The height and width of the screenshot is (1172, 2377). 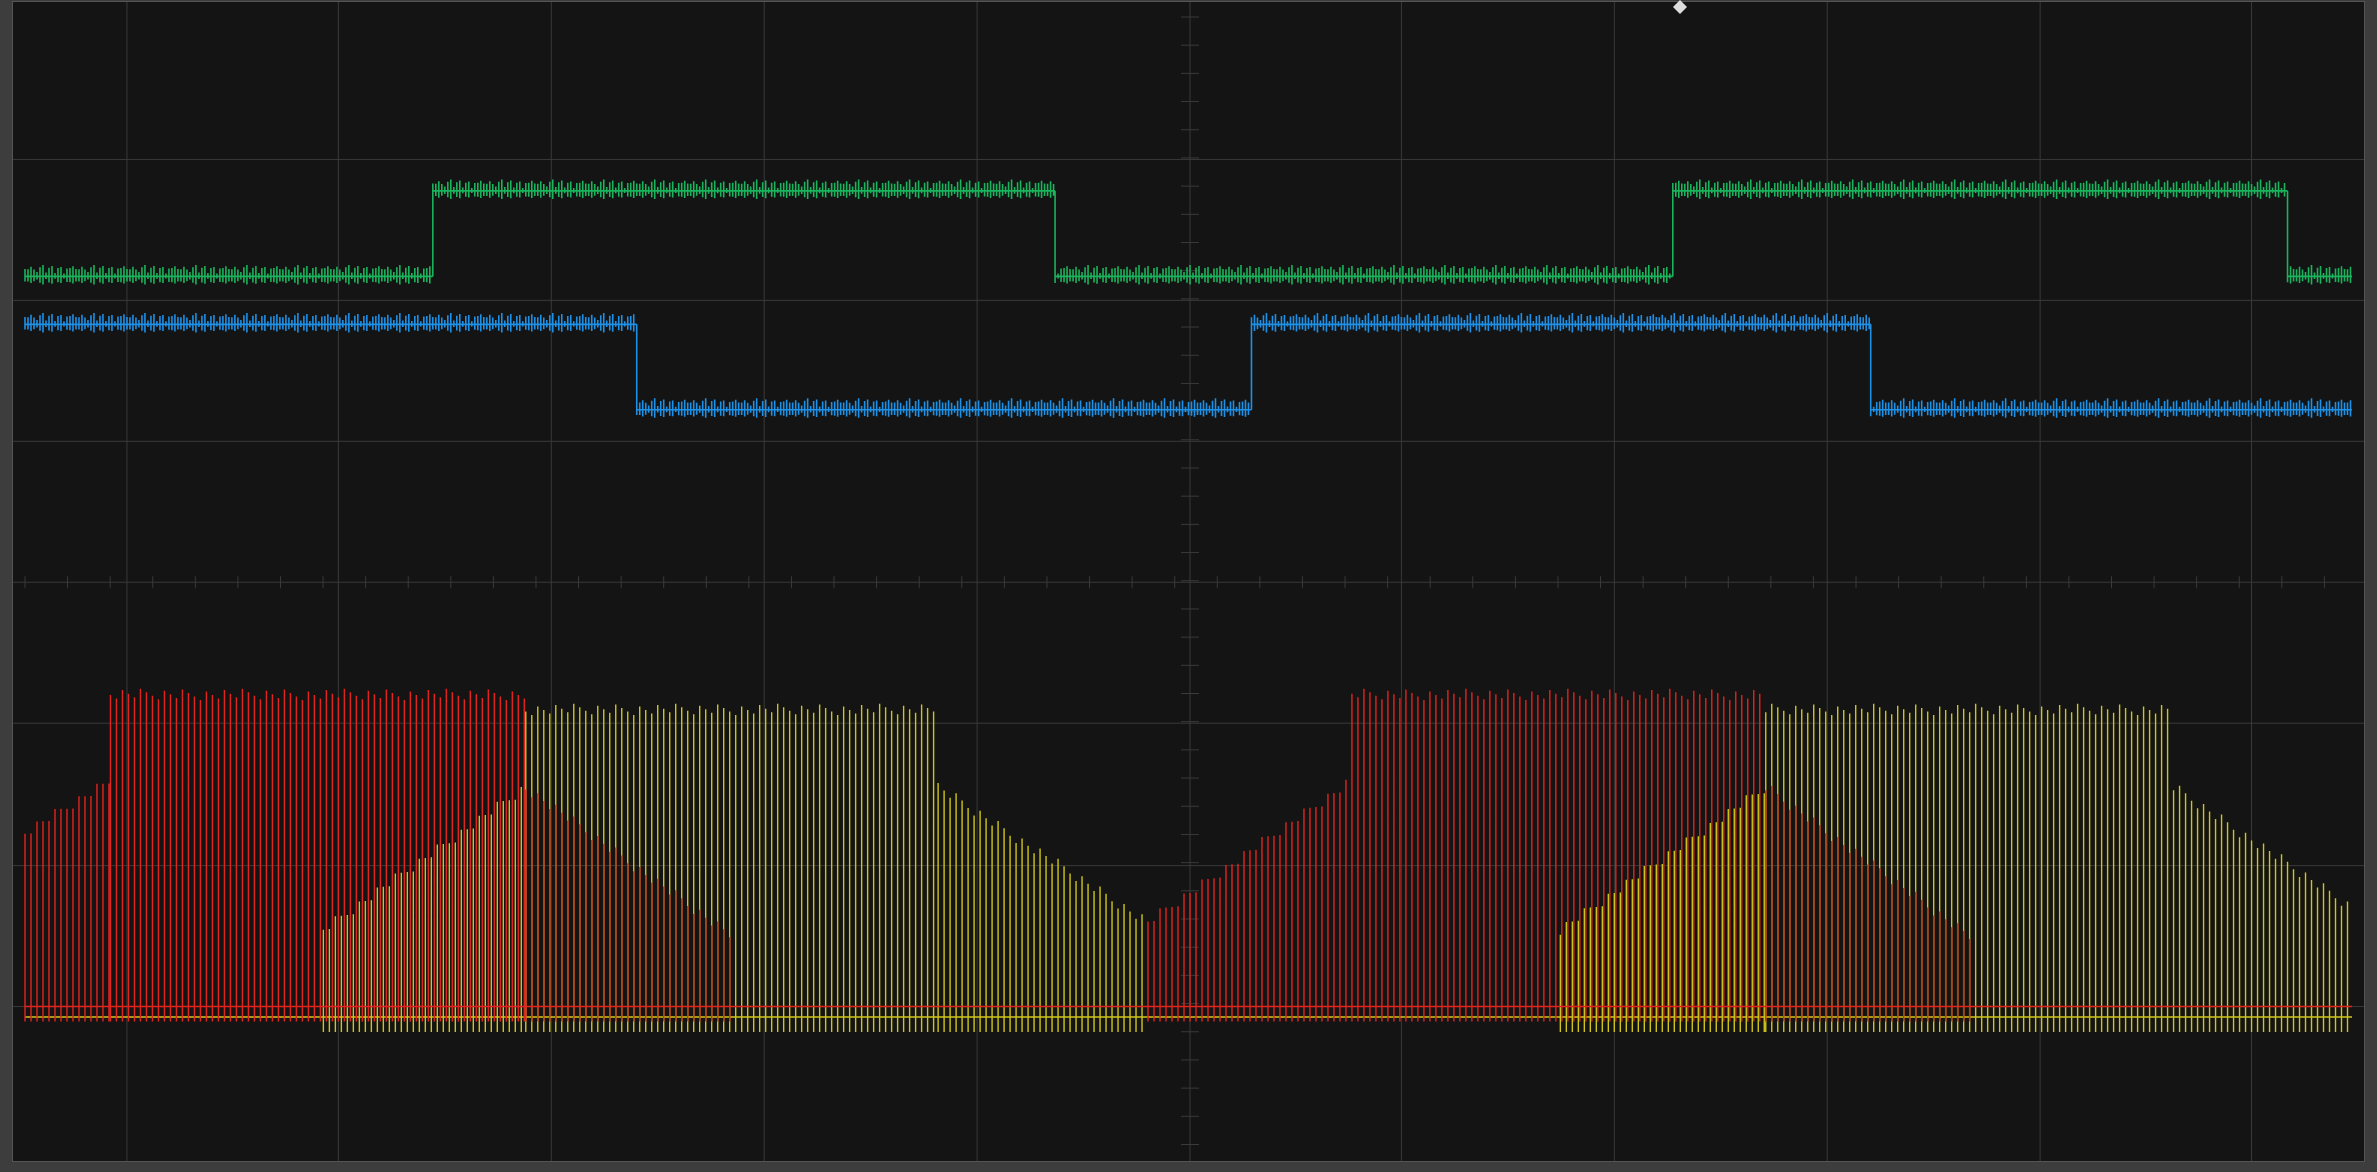 What do you see at coordinates (1680, 7) in the screenshot?
I see `trigger-marker-icon` at bounding box center [1680, 7].